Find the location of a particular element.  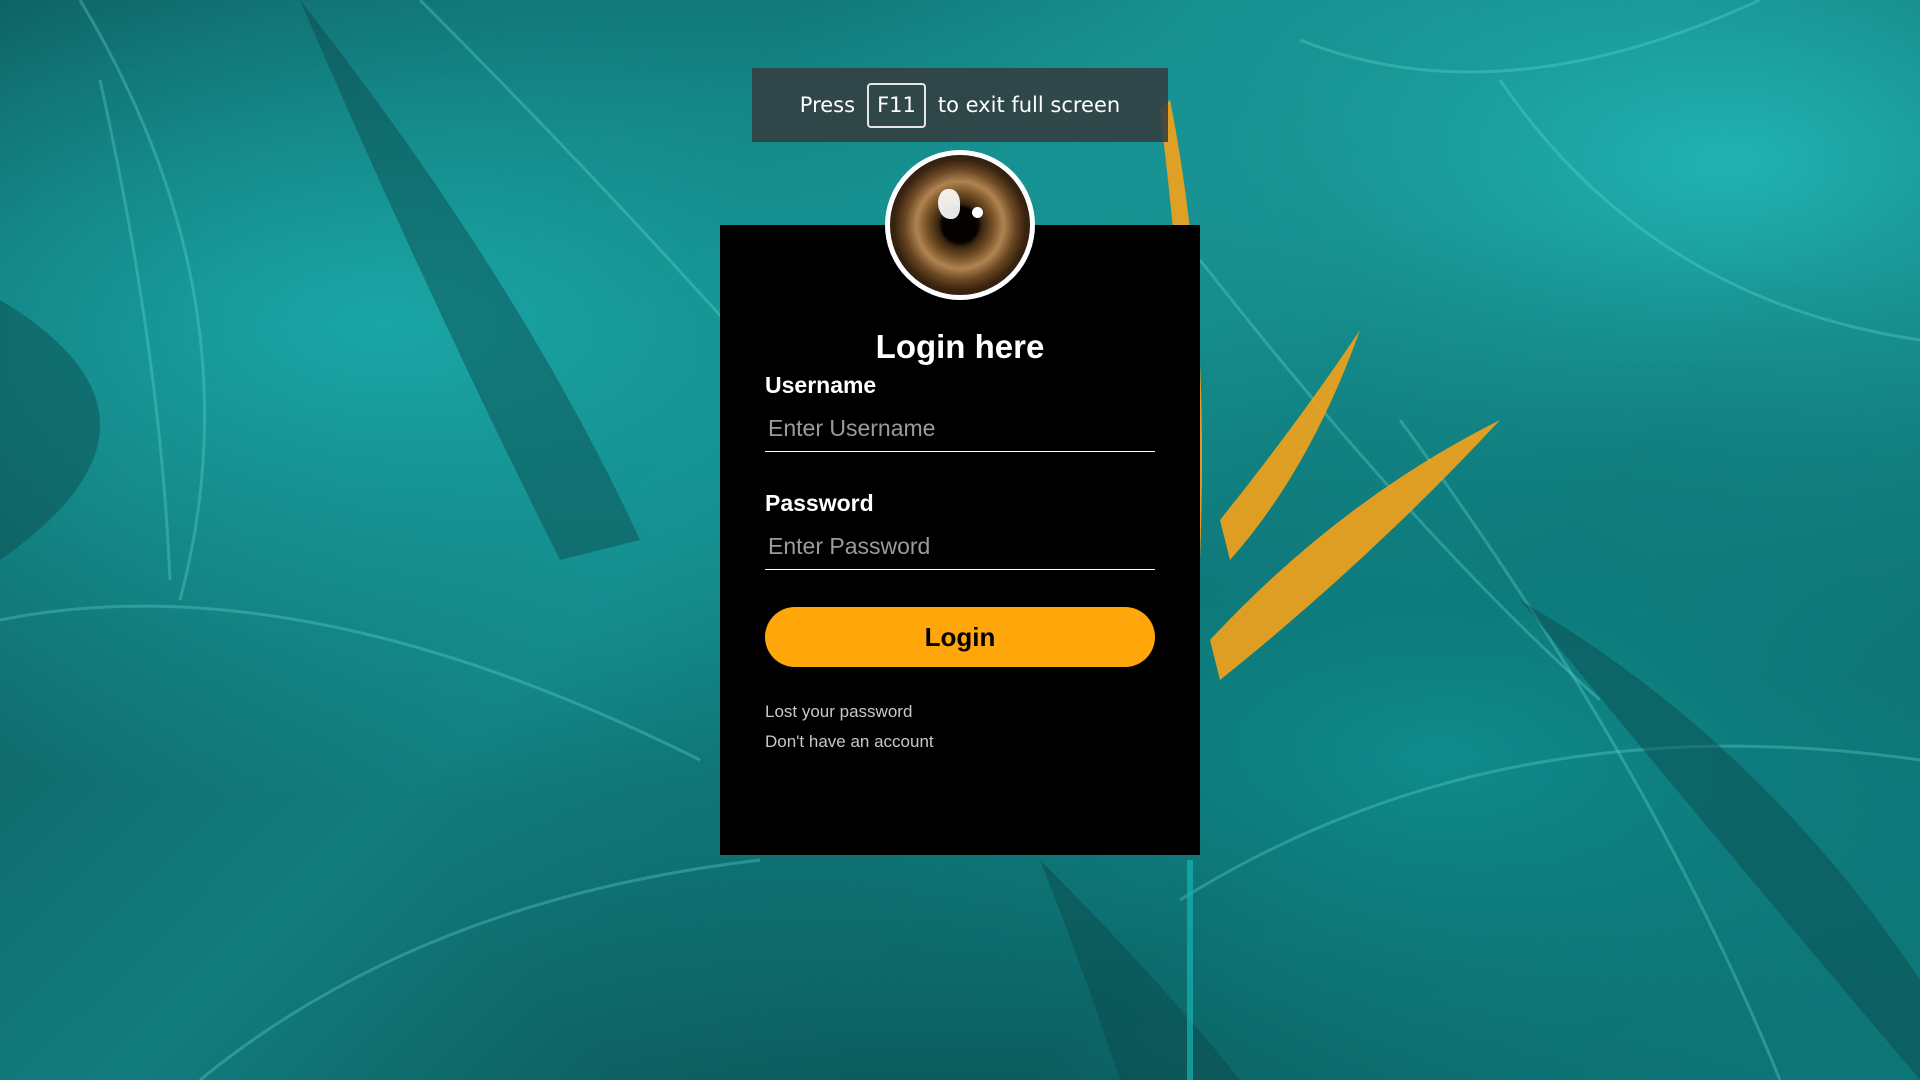

username-input is located at coordinates (960, 429).